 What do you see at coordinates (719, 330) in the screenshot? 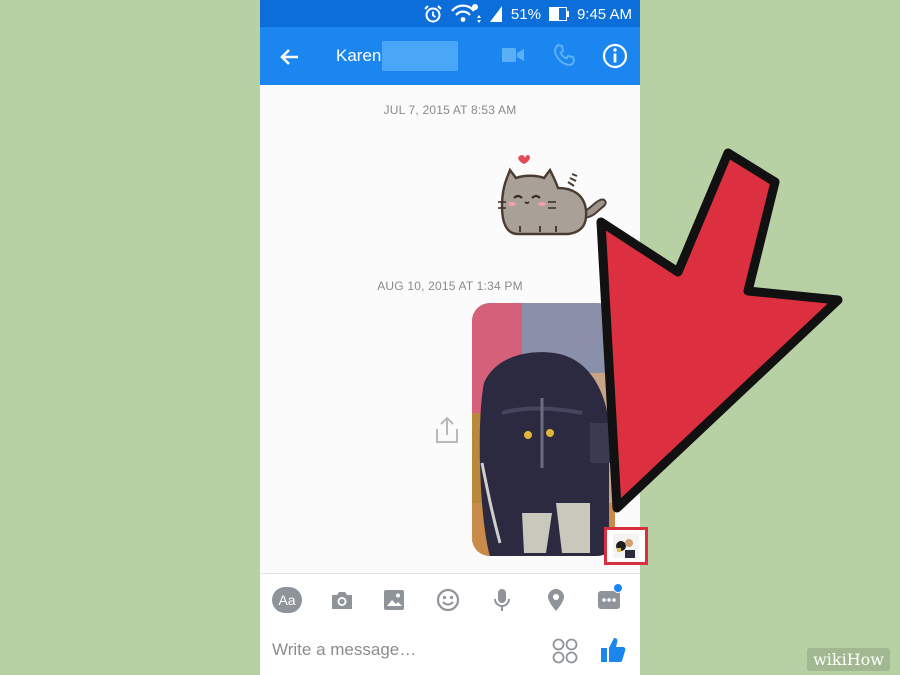
I see `red-pointer-arrow-icon` at bounding box center [719, 330].